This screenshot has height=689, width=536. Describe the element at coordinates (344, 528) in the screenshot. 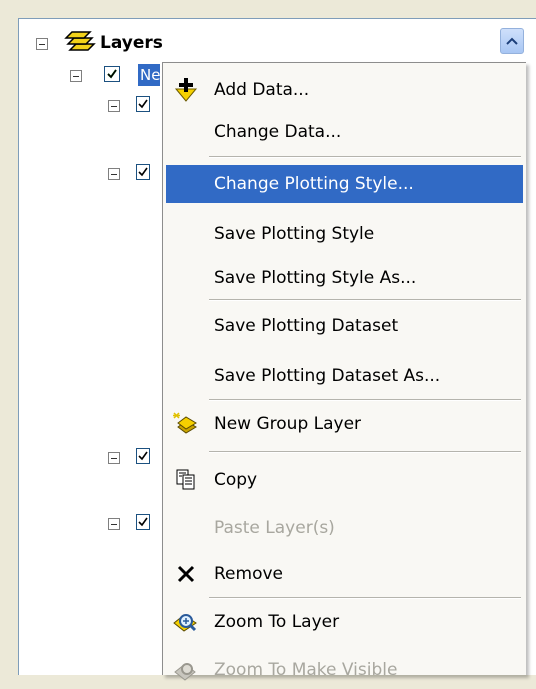

I see `menu-item-paste-layers: Paste Layer(s)` at that location.